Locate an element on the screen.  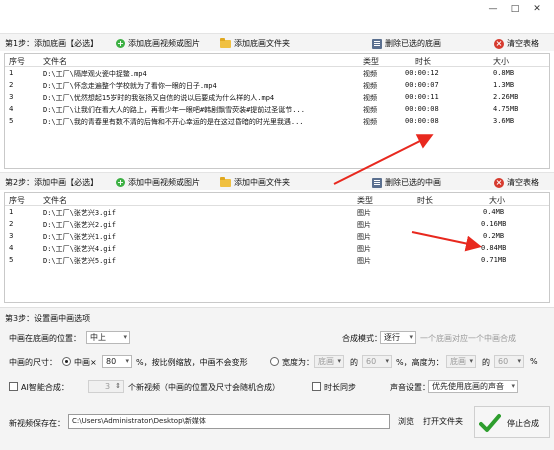
blend-mode-hint: 一个底画对应一个中画合成 is located at coordinates (468, 338).